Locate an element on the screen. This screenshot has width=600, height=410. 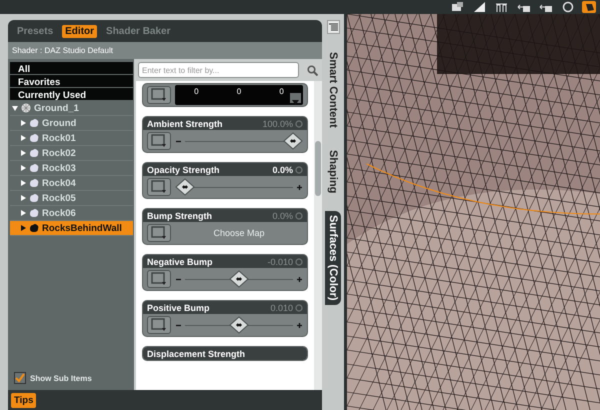
tree-item: Ground_1 is located at coordinates (71, 108).